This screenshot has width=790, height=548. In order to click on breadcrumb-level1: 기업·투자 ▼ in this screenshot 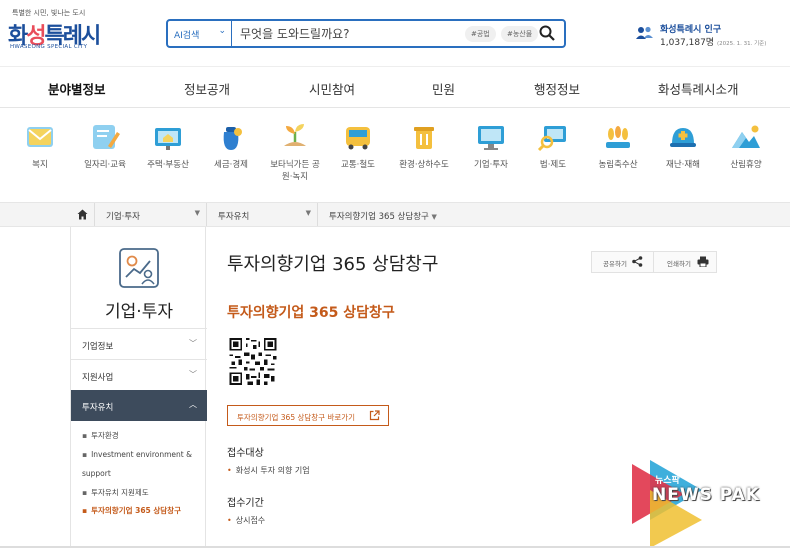, I will do `click(151, 214)`.